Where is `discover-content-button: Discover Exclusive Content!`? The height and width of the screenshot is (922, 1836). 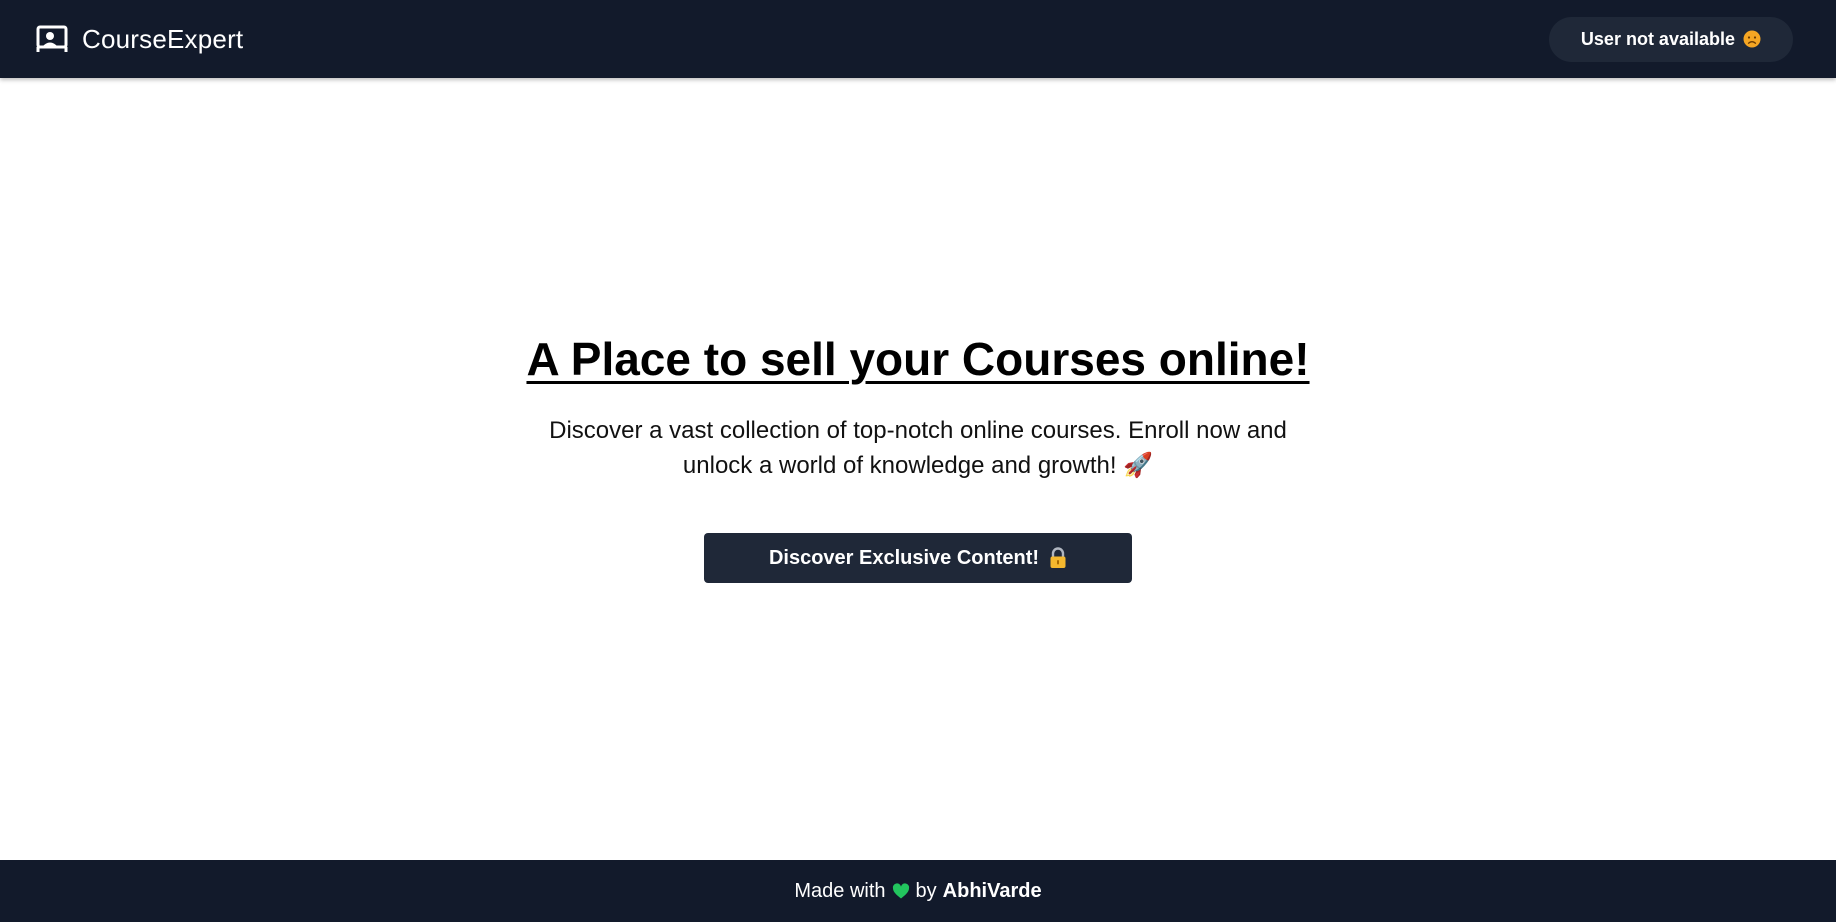 discover-content-button: Discover Exclusive Content! is located at coordinates (918, 558).